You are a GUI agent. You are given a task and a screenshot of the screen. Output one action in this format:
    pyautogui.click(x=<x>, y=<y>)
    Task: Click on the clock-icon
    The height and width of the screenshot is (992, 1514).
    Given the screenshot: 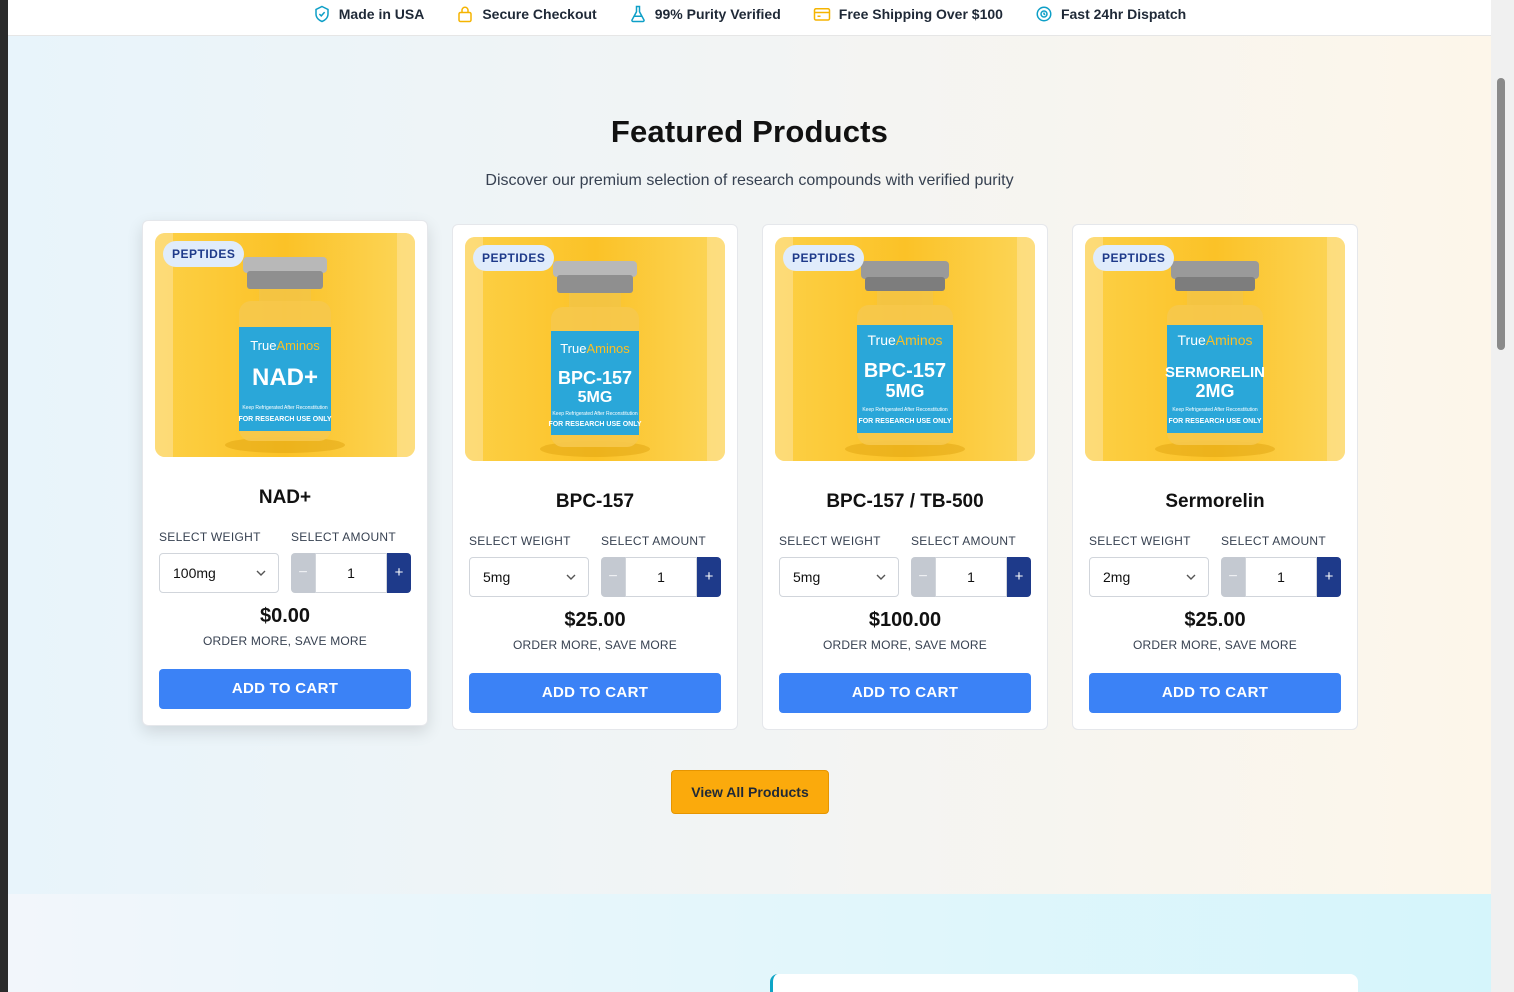 What is the action you would take?
    pyautogui.click(x=1044, y=14)
    